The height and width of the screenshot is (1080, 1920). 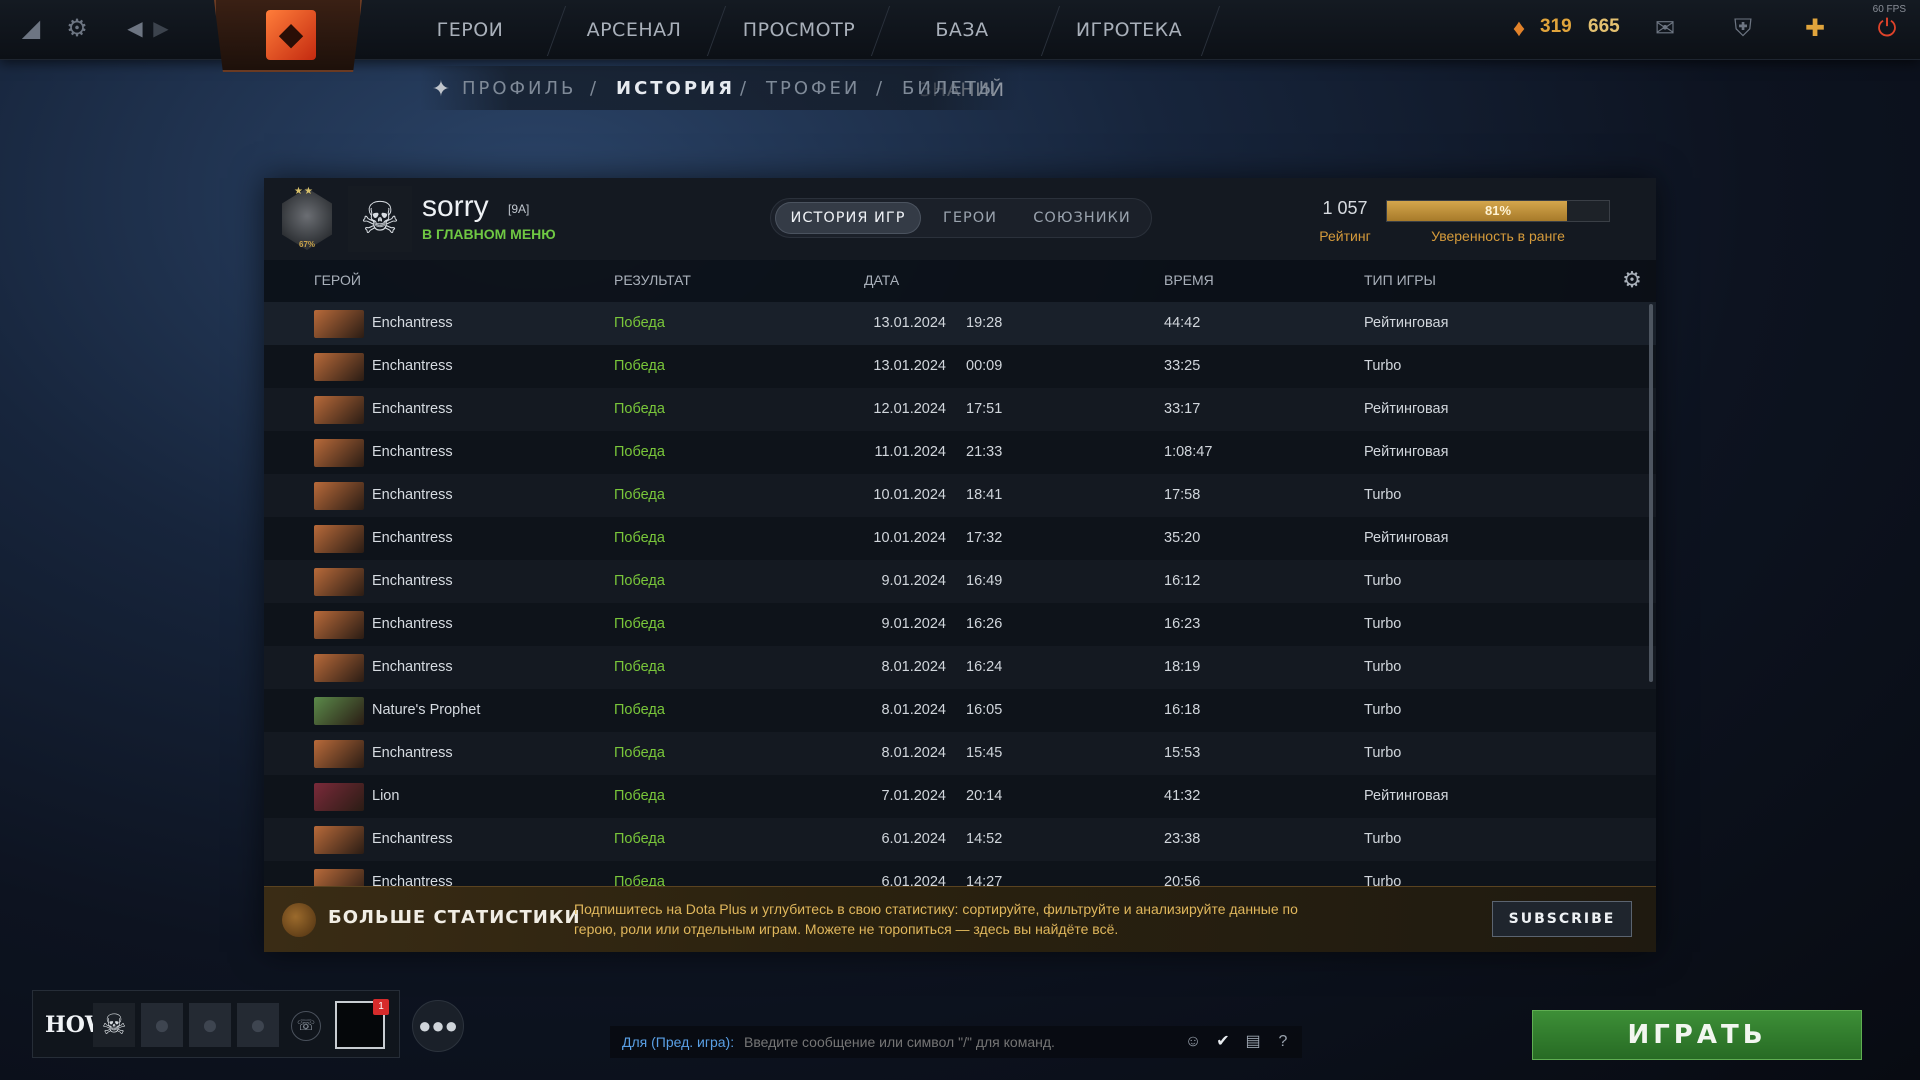 I want to click on match-list-scrollbar, so click(x=1651, y=493).